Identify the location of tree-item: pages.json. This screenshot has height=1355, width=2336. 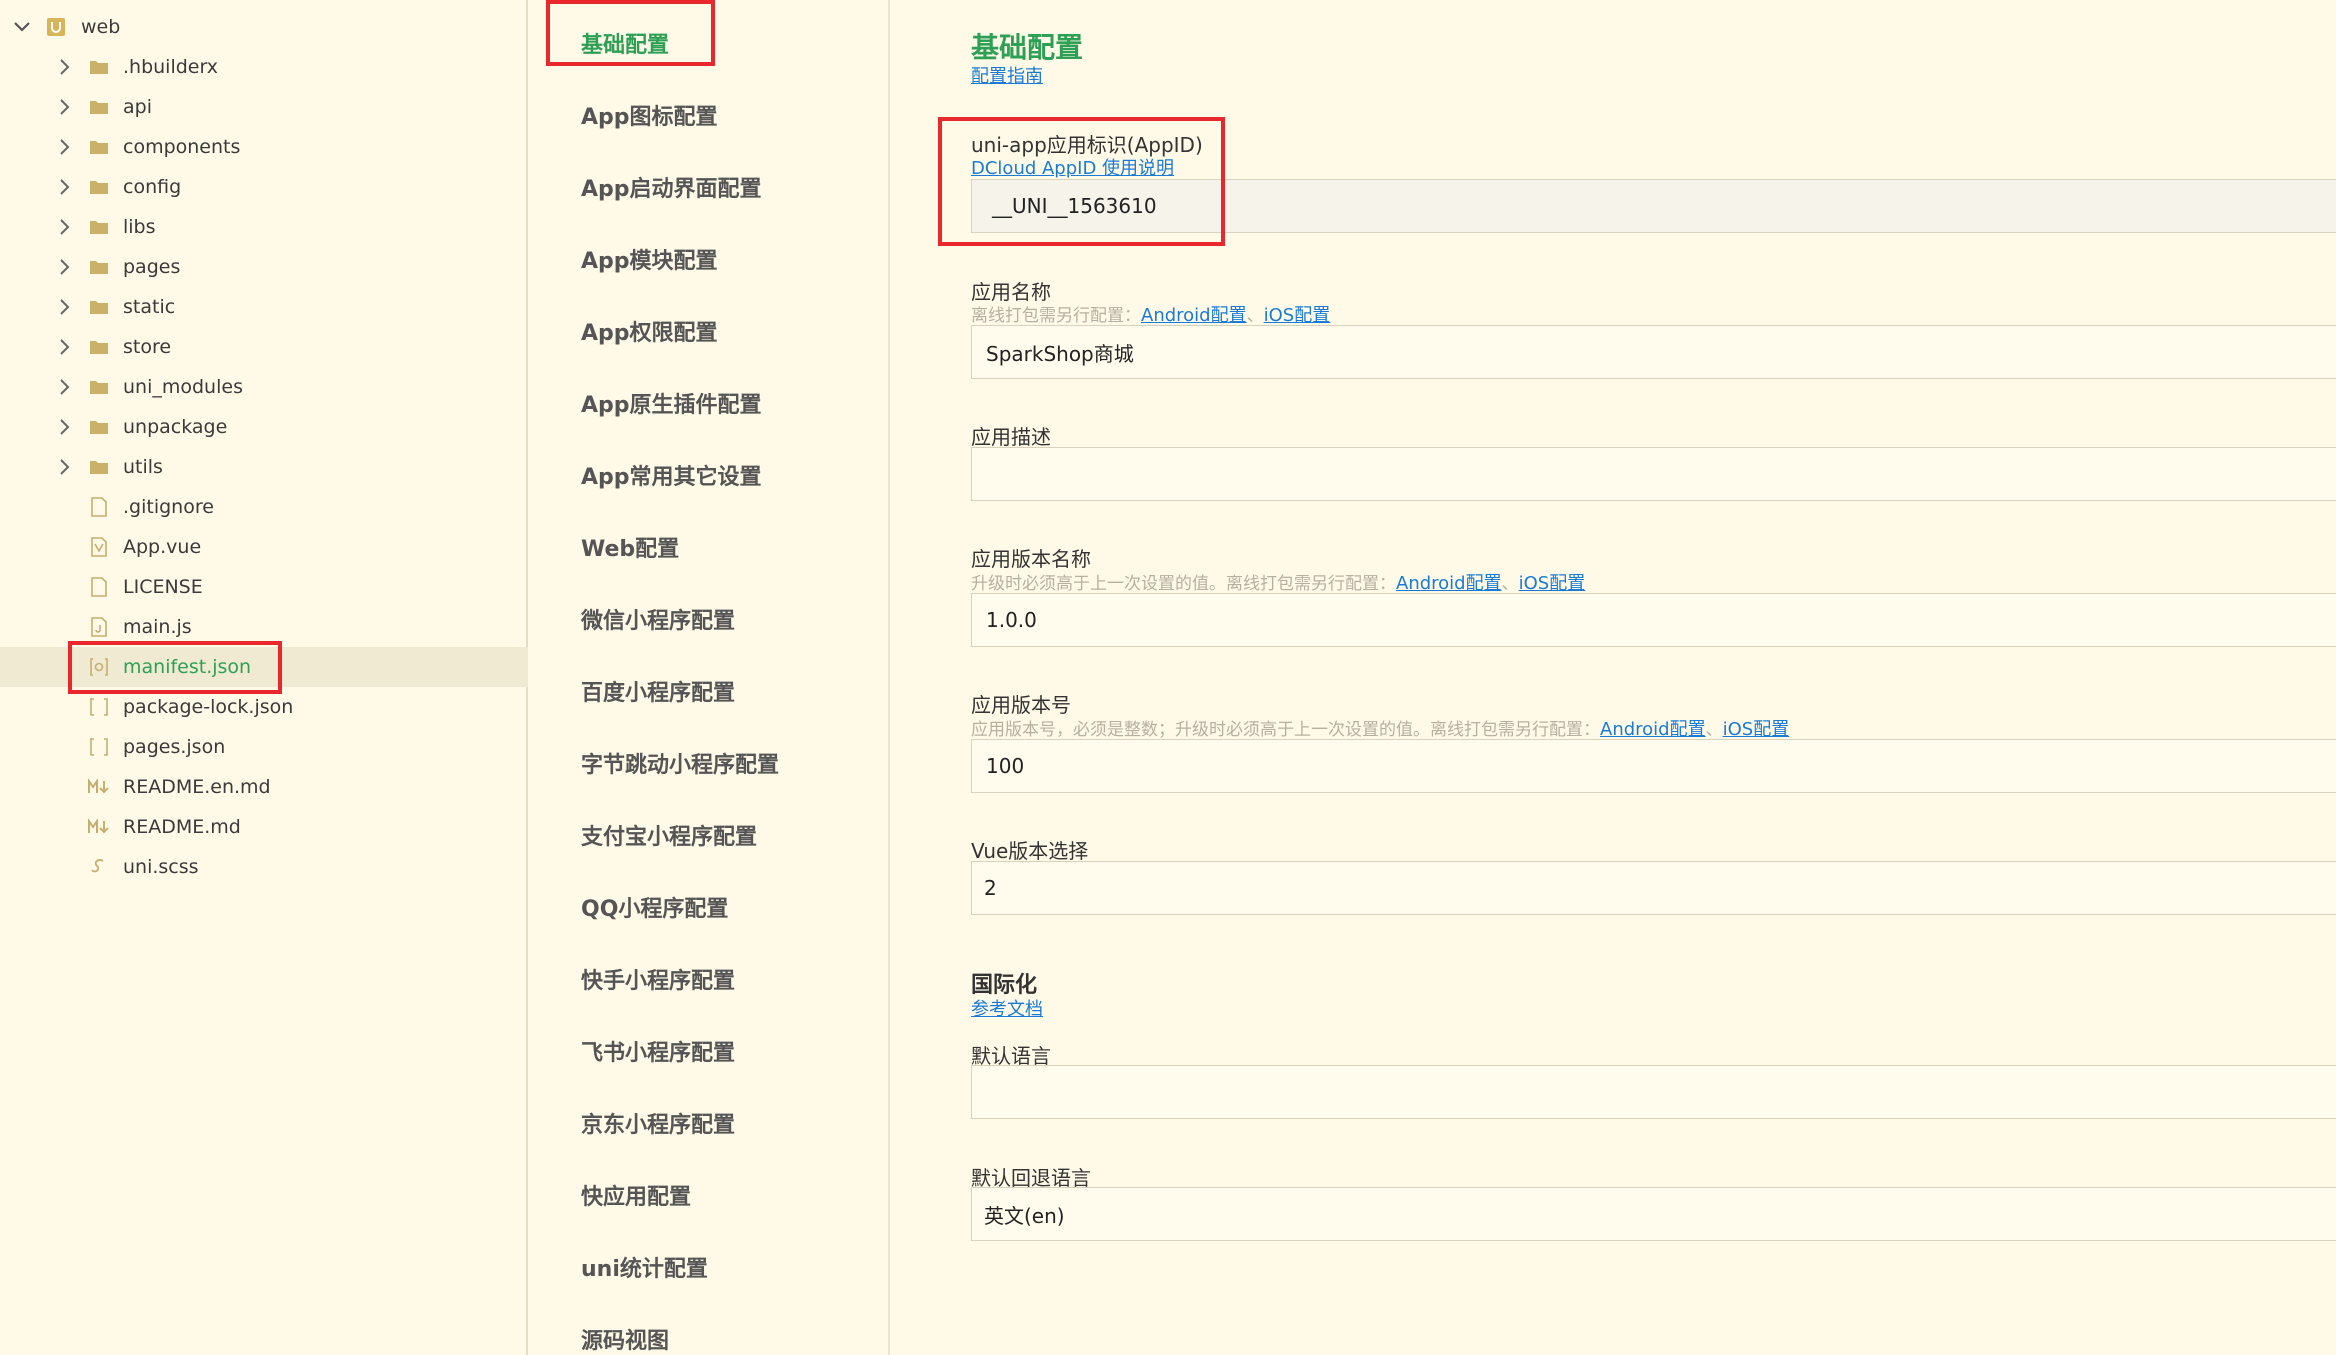
(264, 747).